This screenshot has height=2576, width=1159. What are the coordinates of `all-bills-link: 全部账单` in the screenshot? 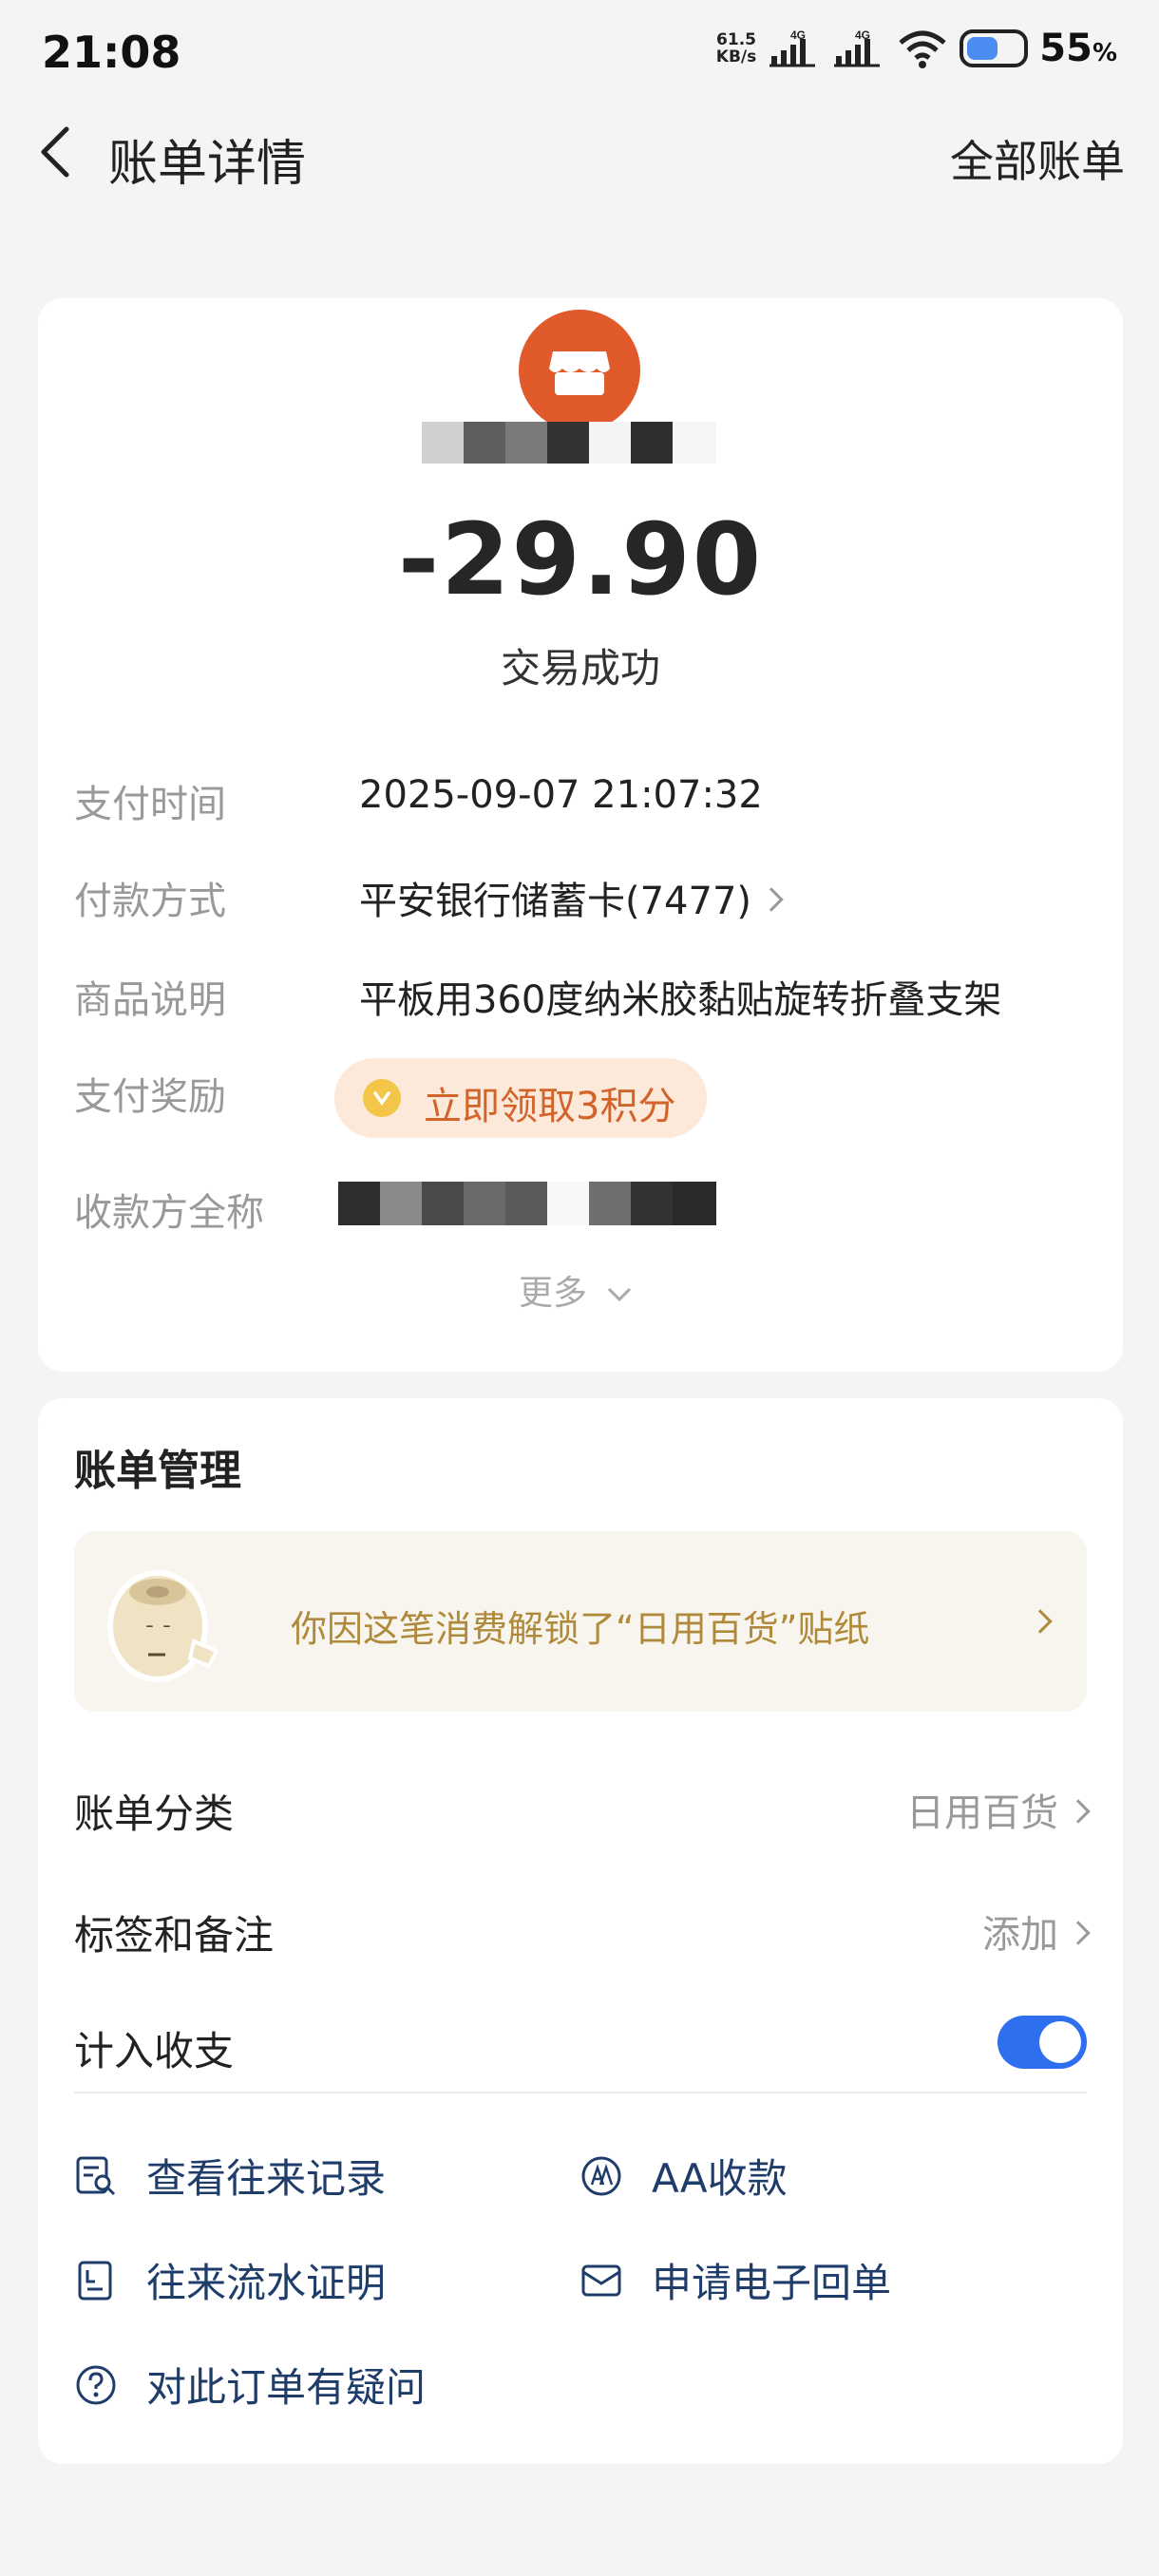 It's located at (1037, 158).